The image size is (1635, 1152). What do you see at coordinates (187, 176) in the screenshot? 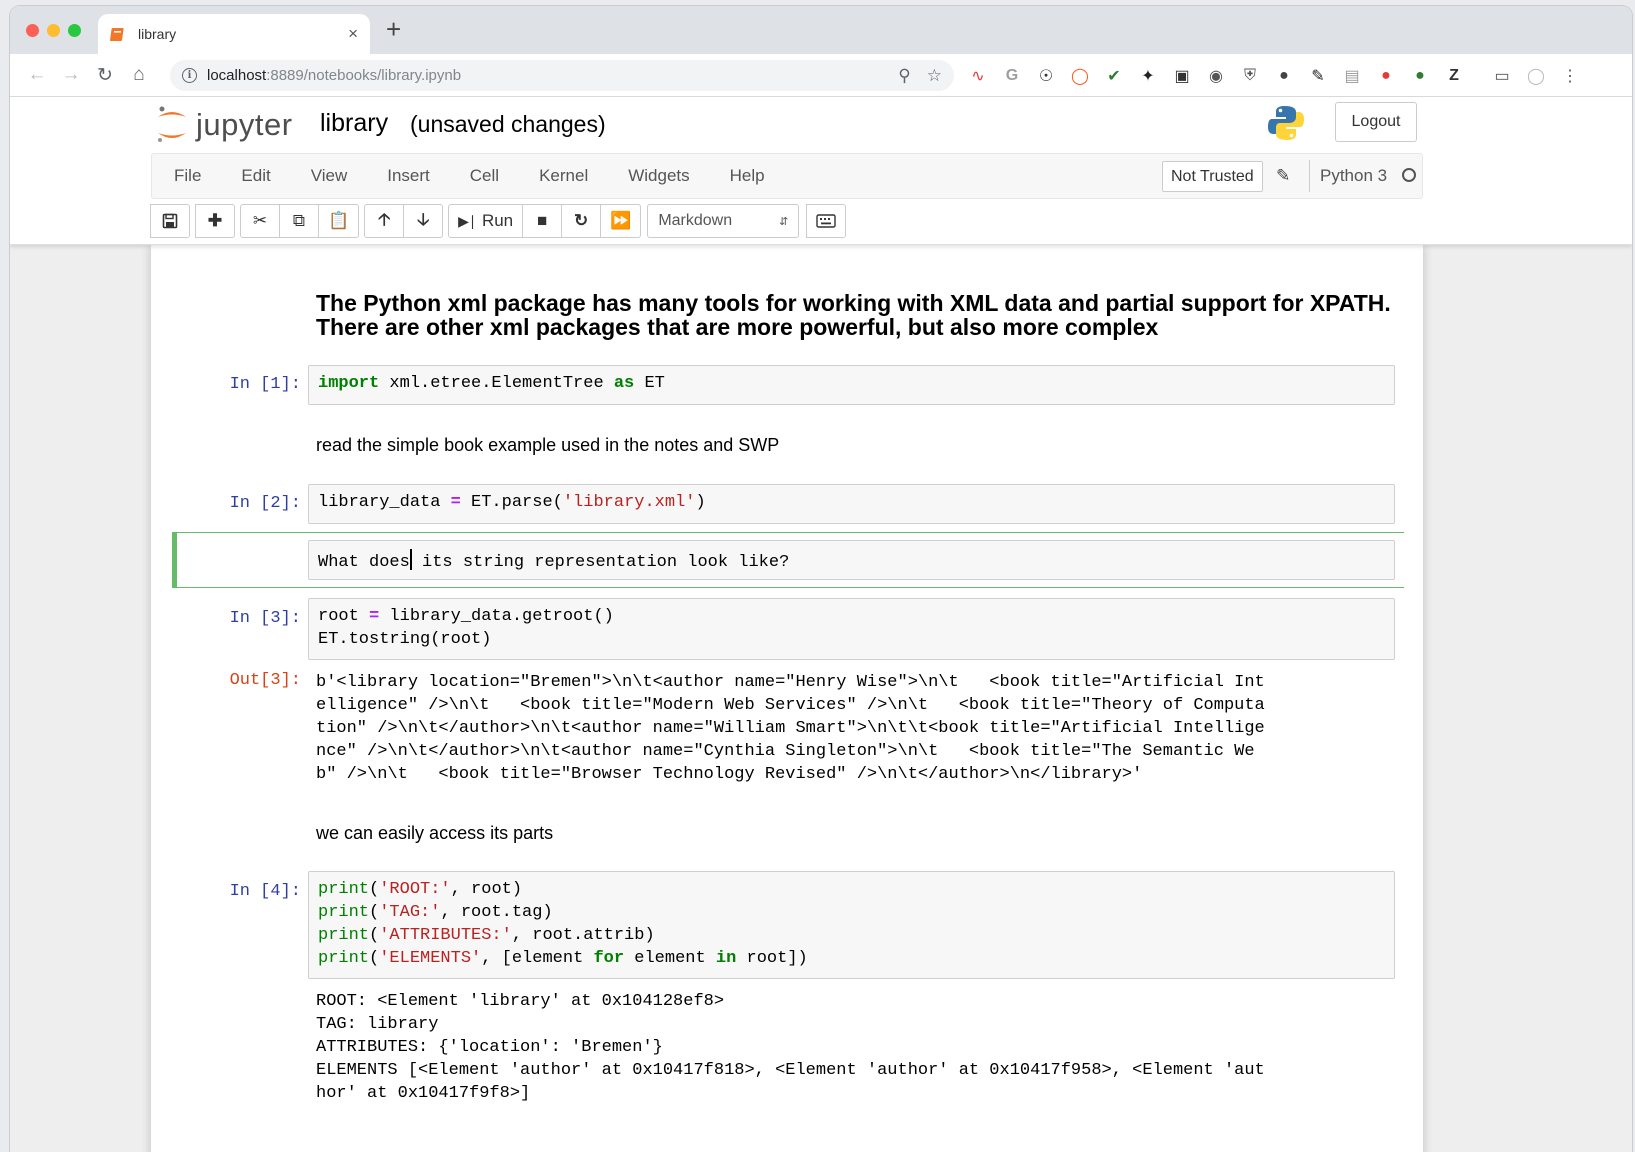
I see `menu-file: File` at bounding box center [187, 176].